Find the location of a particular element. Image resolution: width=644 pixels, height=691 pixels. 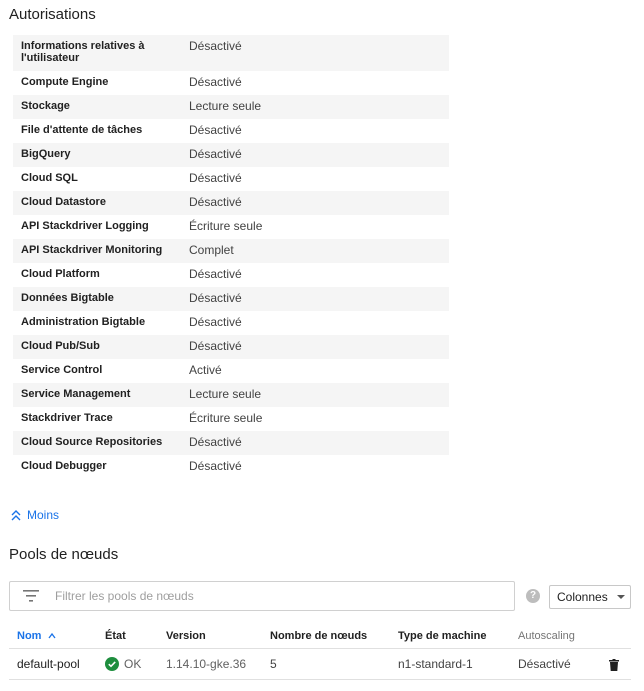

permission-label: File d'attente de tâches is located at coordinates (82, 130).